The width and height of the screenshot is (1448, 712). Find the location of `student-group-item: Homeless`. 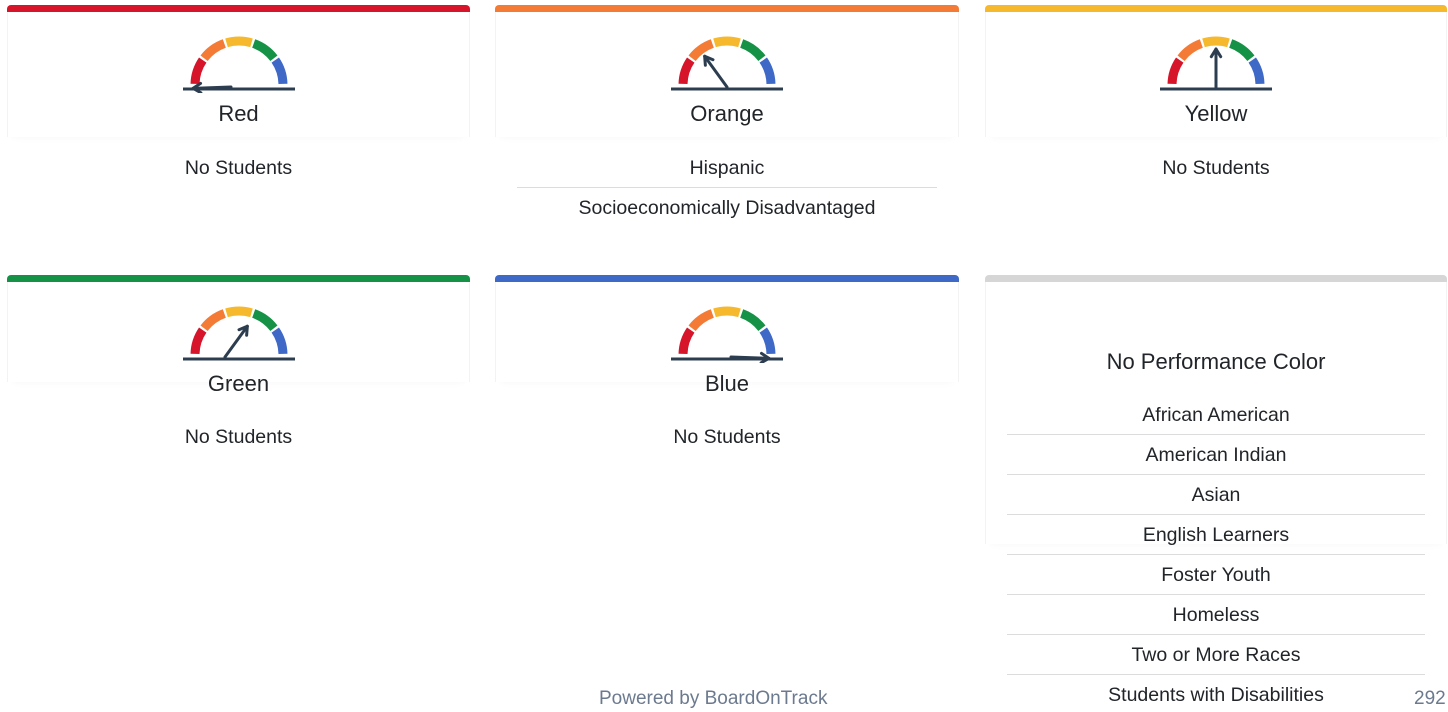

student-group-item: Homeless is located at coordinates (1216, 615).